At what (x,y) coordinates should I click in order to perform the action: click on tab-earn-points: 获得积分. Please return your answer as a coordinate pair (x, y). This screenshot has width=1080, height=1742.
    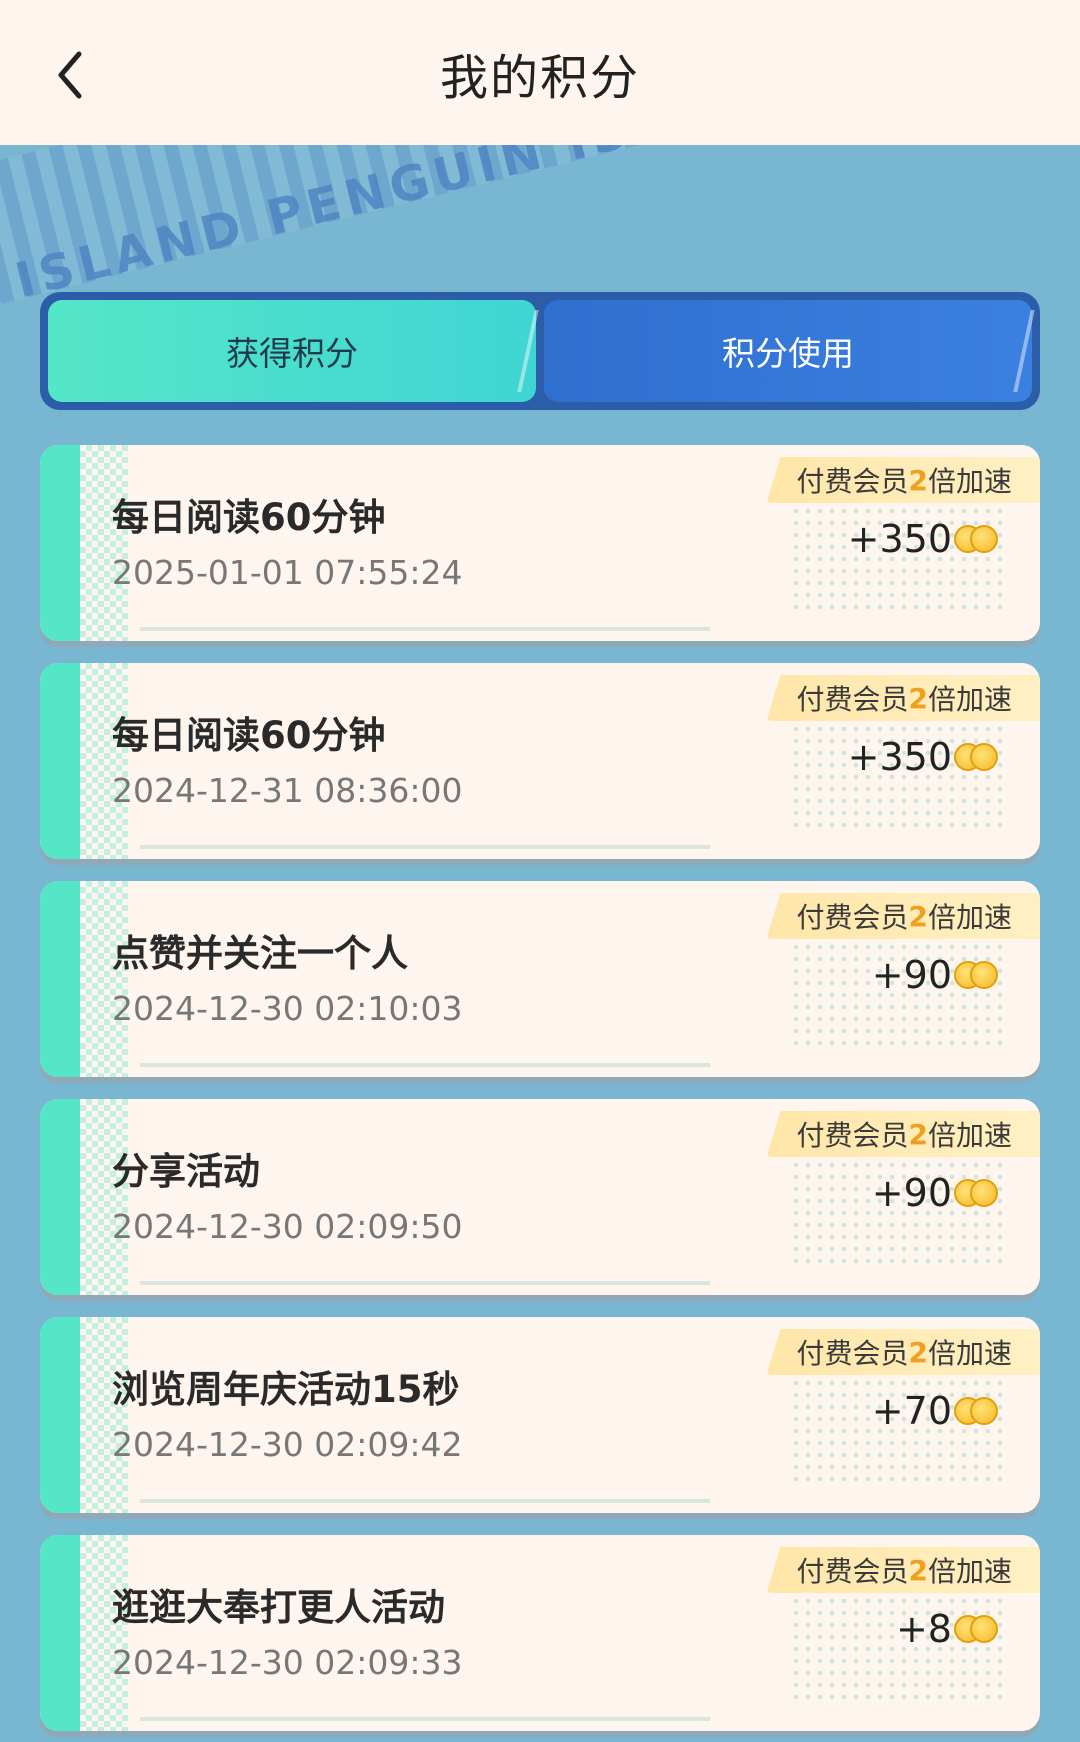
    Looking at the image, I should click on (293, 351).